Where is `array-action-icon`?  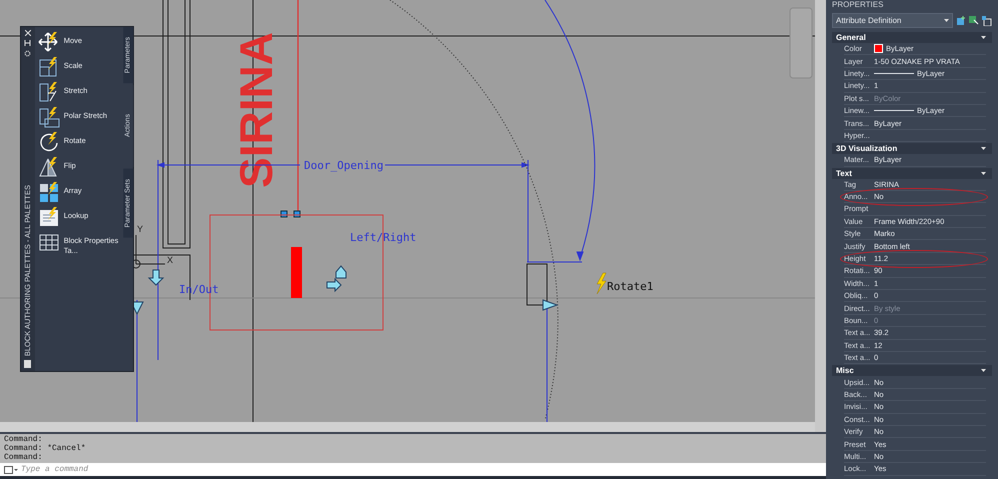
array-action-icon is located at coordinates (49, 192).